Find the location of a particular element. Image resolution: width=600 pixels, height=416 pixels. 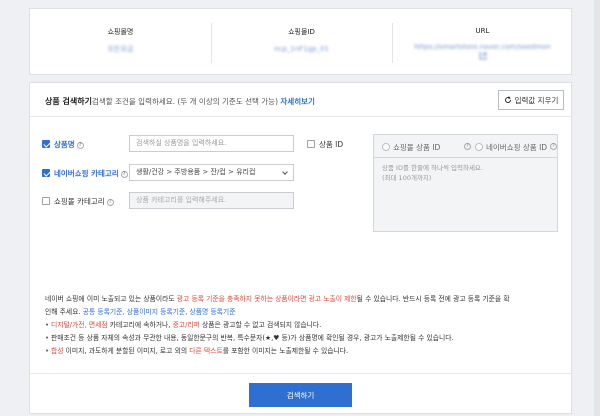

store-url-column: URL https://smartstore.naver.com/seedmon is located at coordinates (482, 42).